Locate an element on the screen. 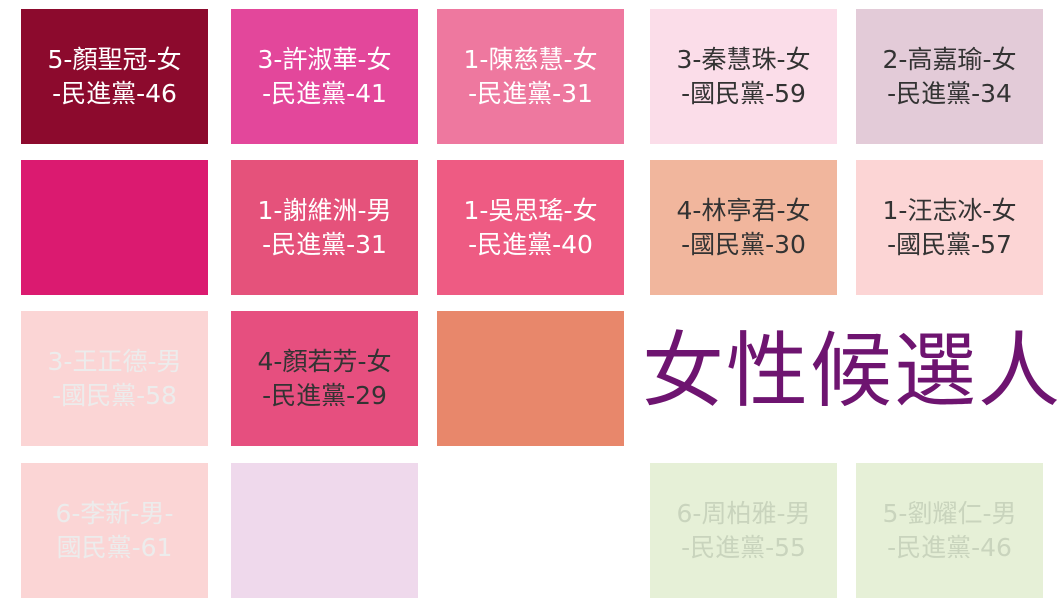 The width and height of the screenshot is (1058, 609). candidate-name-line: 3-王正德-男 is located at coordinates (114, 361).